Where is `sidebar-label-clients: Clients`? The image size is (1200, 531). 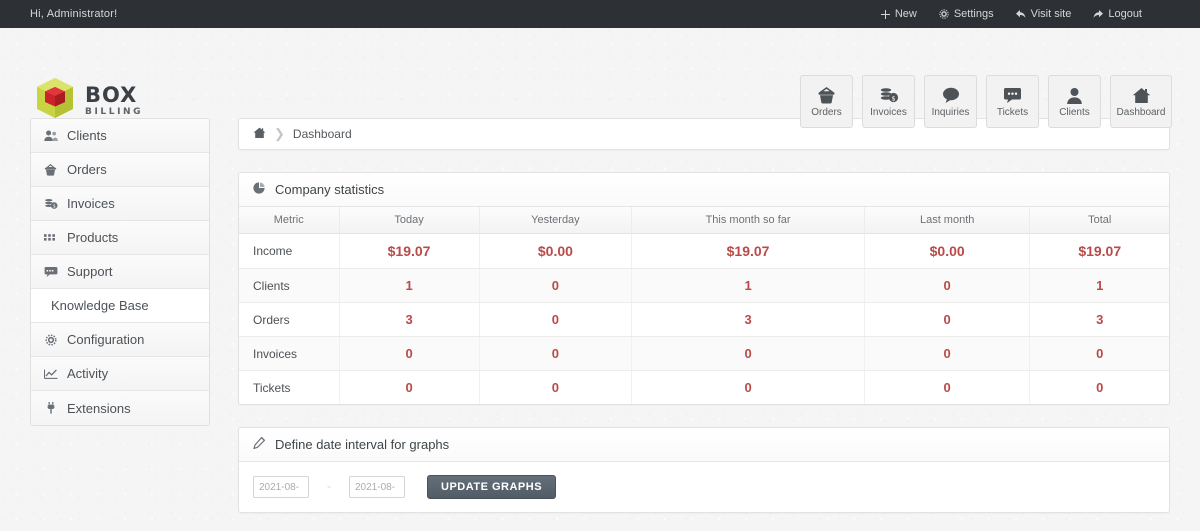 sidebar-label-clients: Clients is located at coordinates (87, 135).